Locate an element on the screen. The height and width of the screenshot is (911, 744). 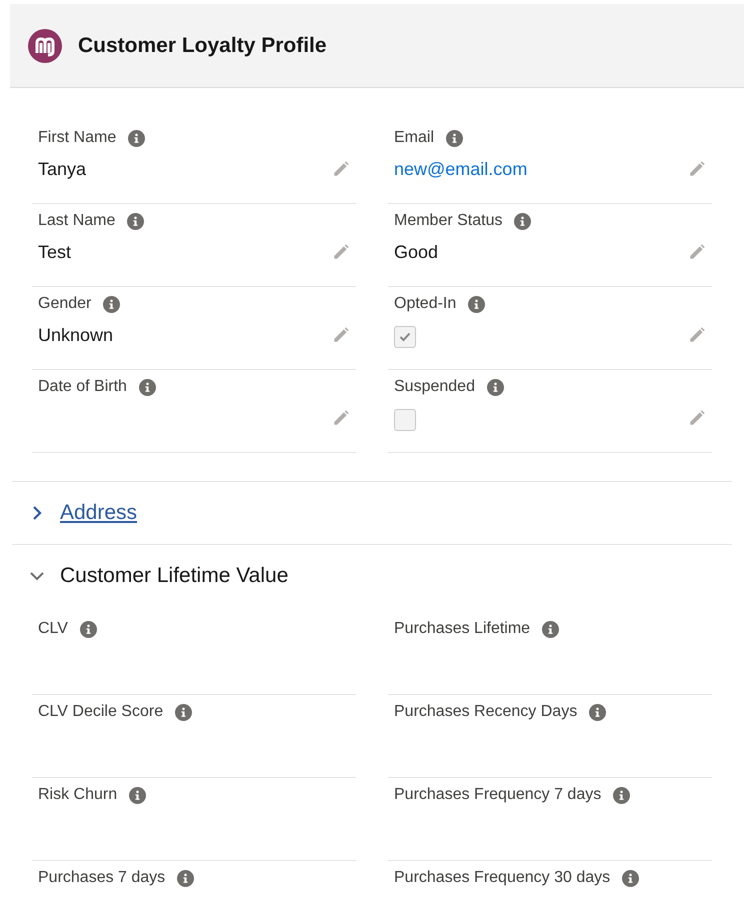
field-label: Member Status is located at coordinates (448, 221).